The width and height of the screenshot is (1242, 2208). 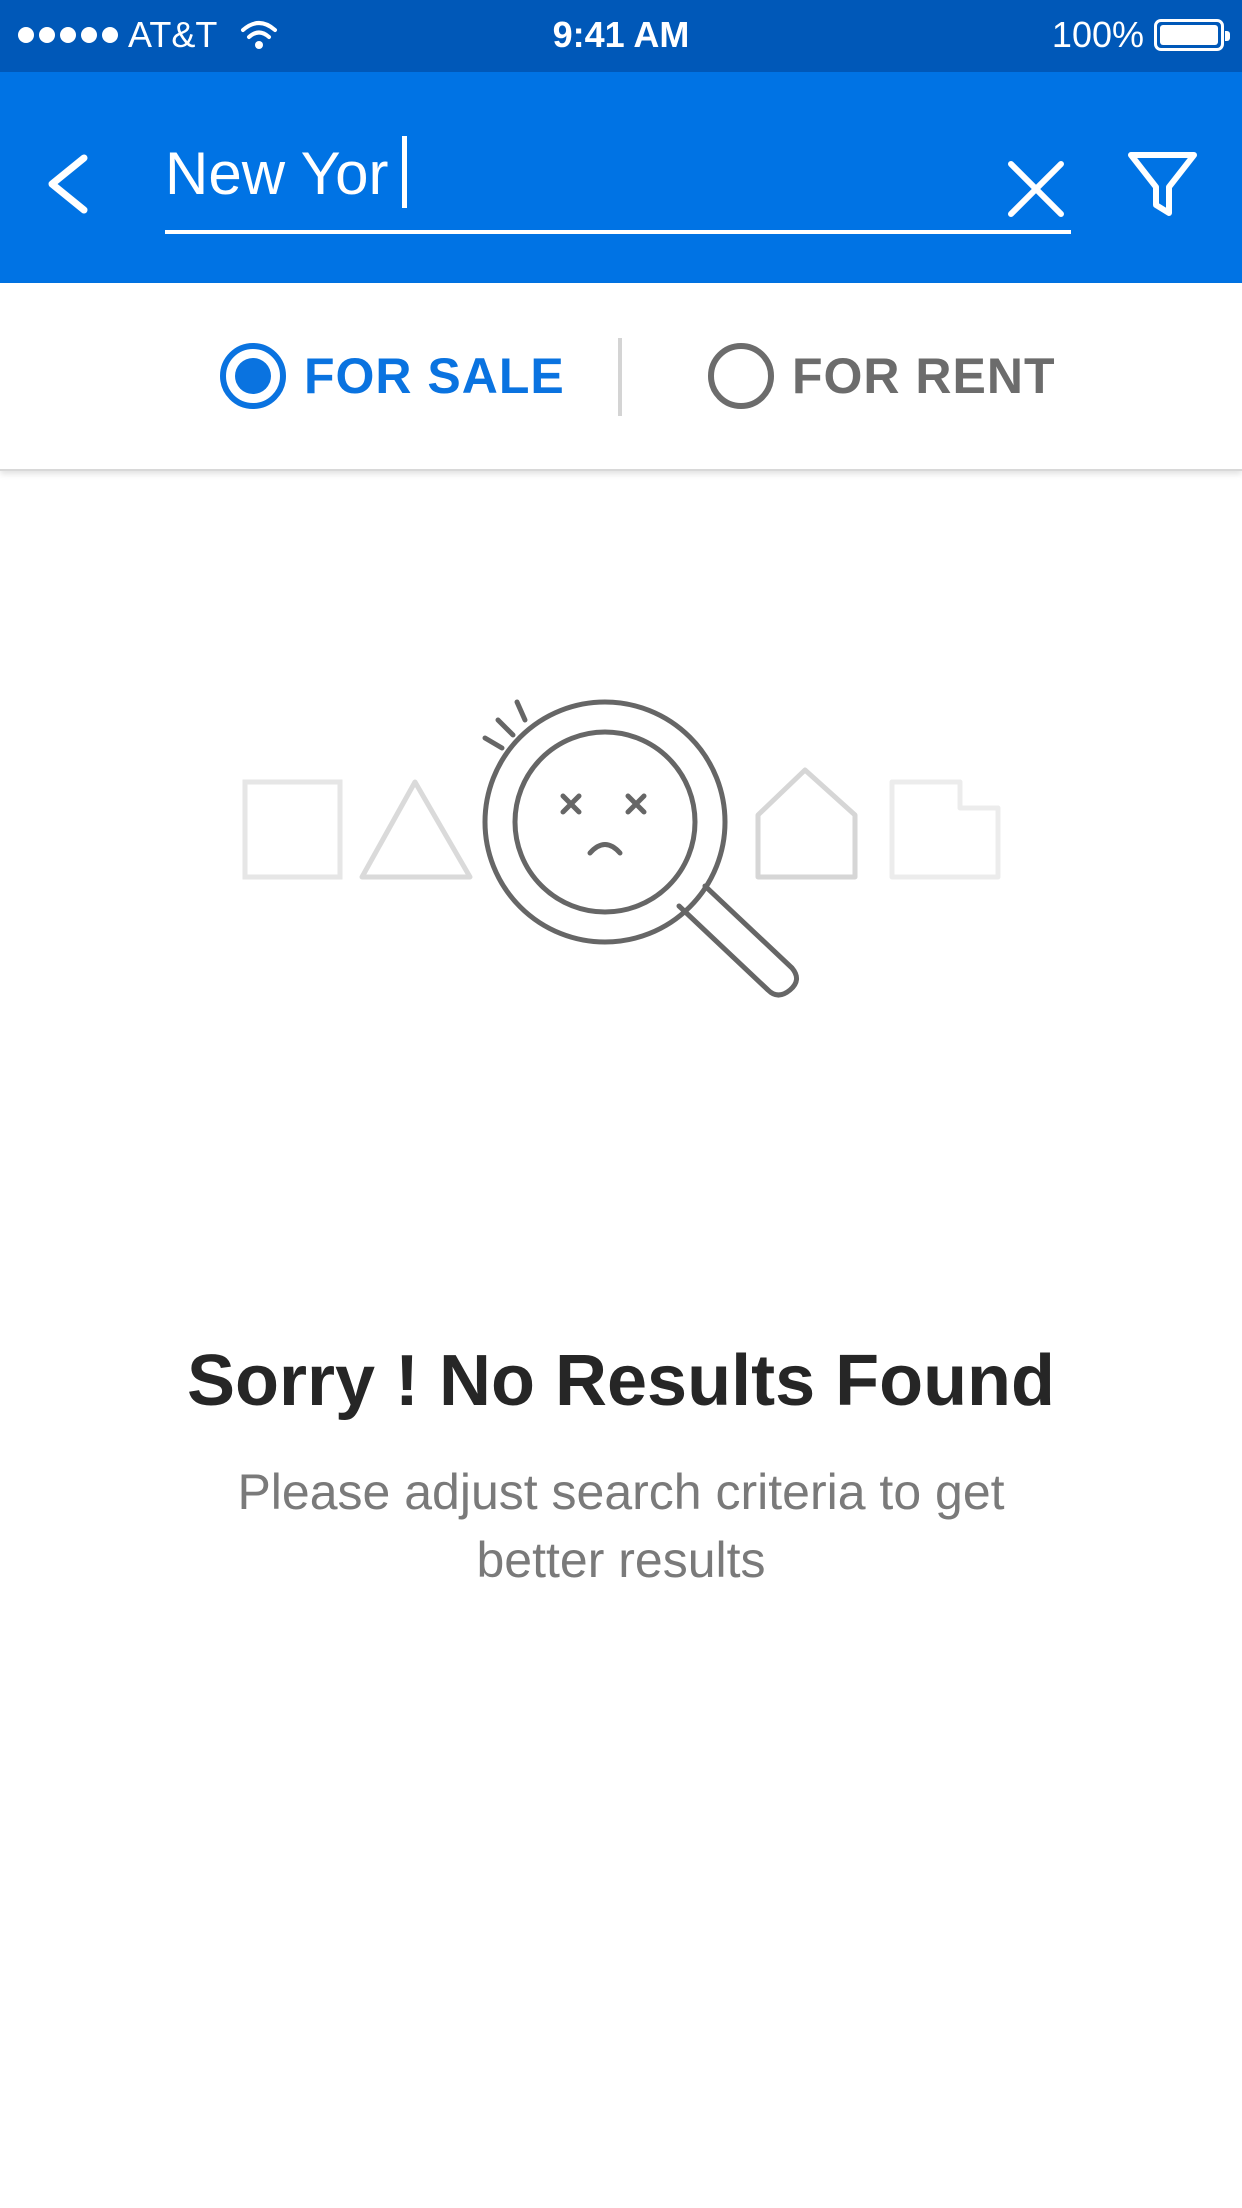 I want to click on triangle-shape-icon, so click(x=416, y=829).